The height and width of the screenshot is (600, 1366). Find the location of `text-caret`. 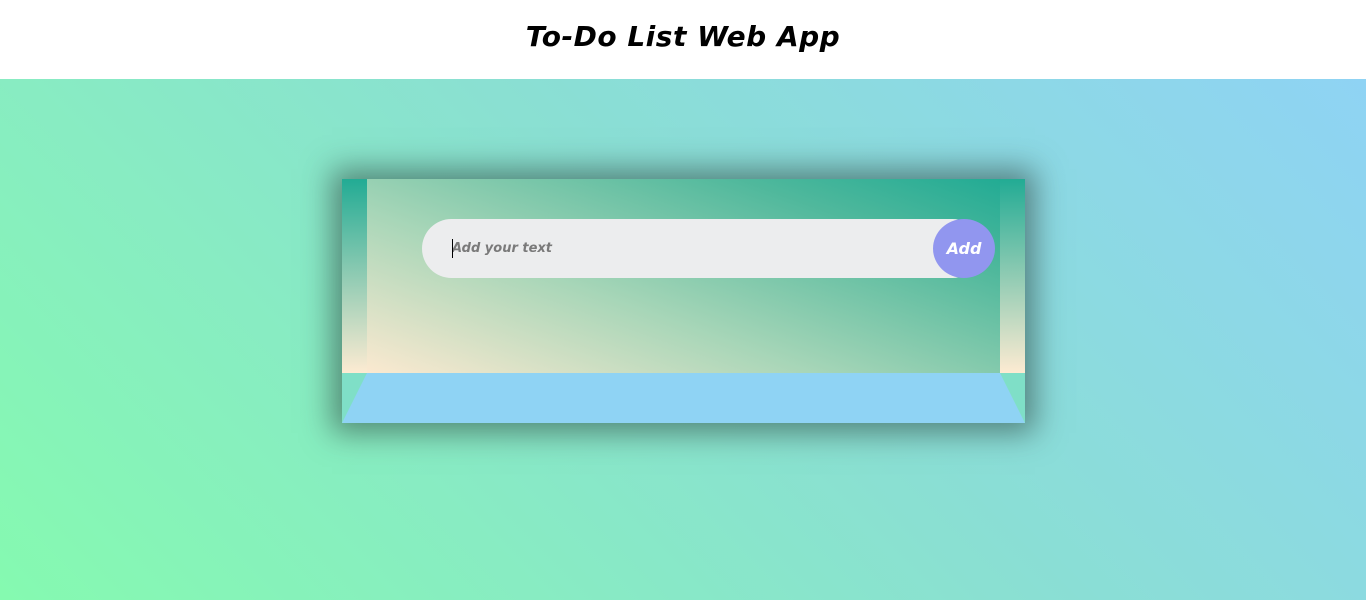

text-caret is located at coordinates (452, 248).